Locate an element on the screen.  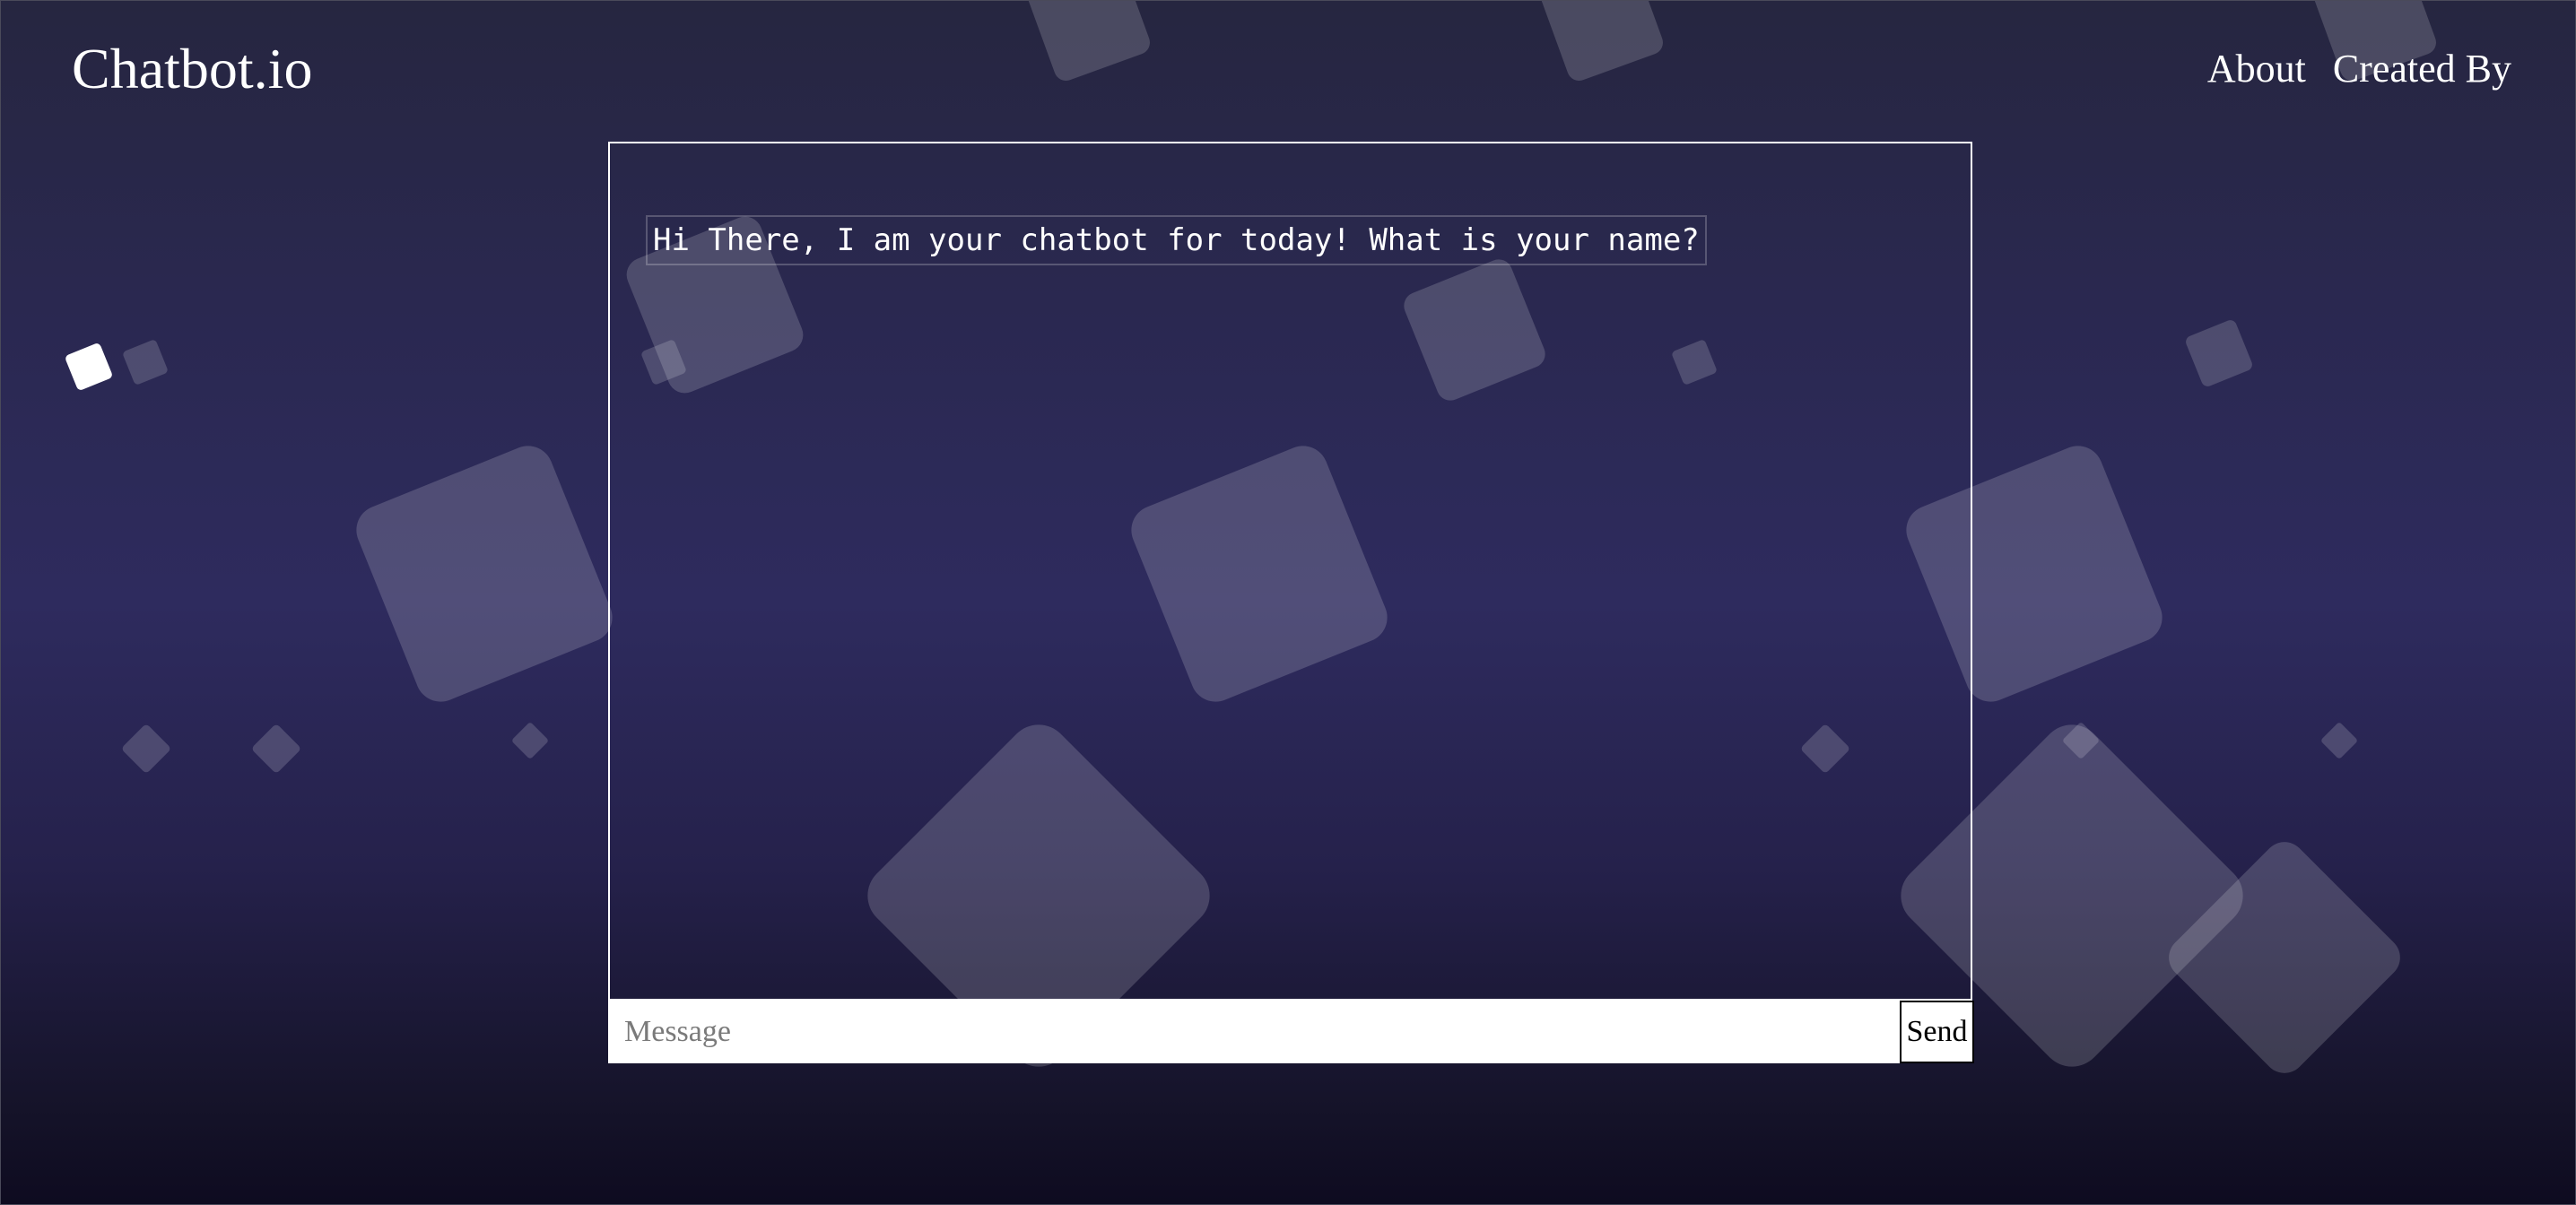
message-composer: Send is located at coordinates (1291, 1032).